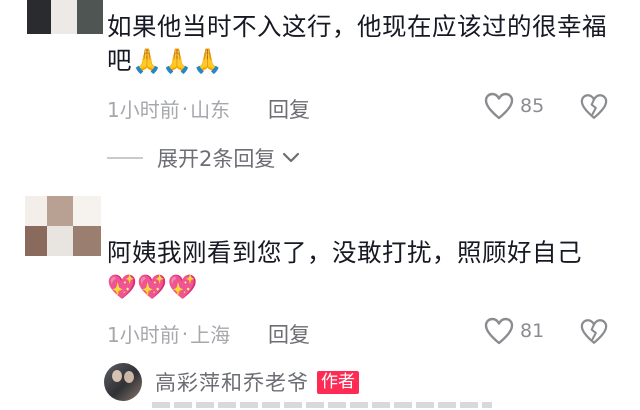 This screenshot has height=410, width=640. I want to click on like-count: 85, so click(532, 106).